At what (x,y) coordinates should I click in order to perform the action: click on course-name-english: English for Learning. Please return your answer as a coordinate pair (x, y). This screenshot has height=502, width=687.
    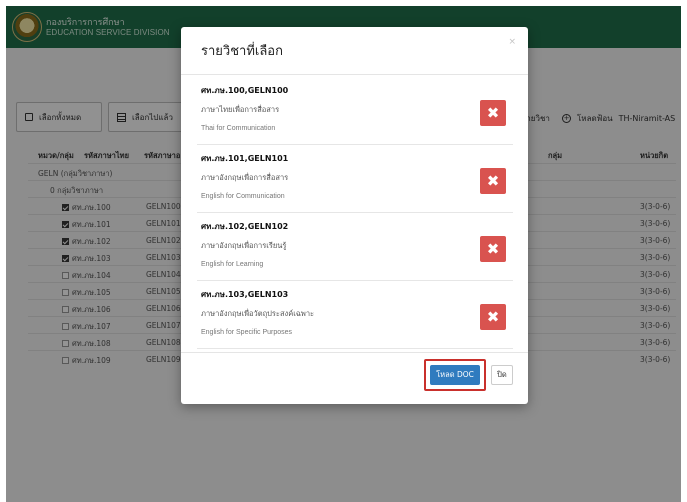
    Looking at the image, I should click on (232, 264).